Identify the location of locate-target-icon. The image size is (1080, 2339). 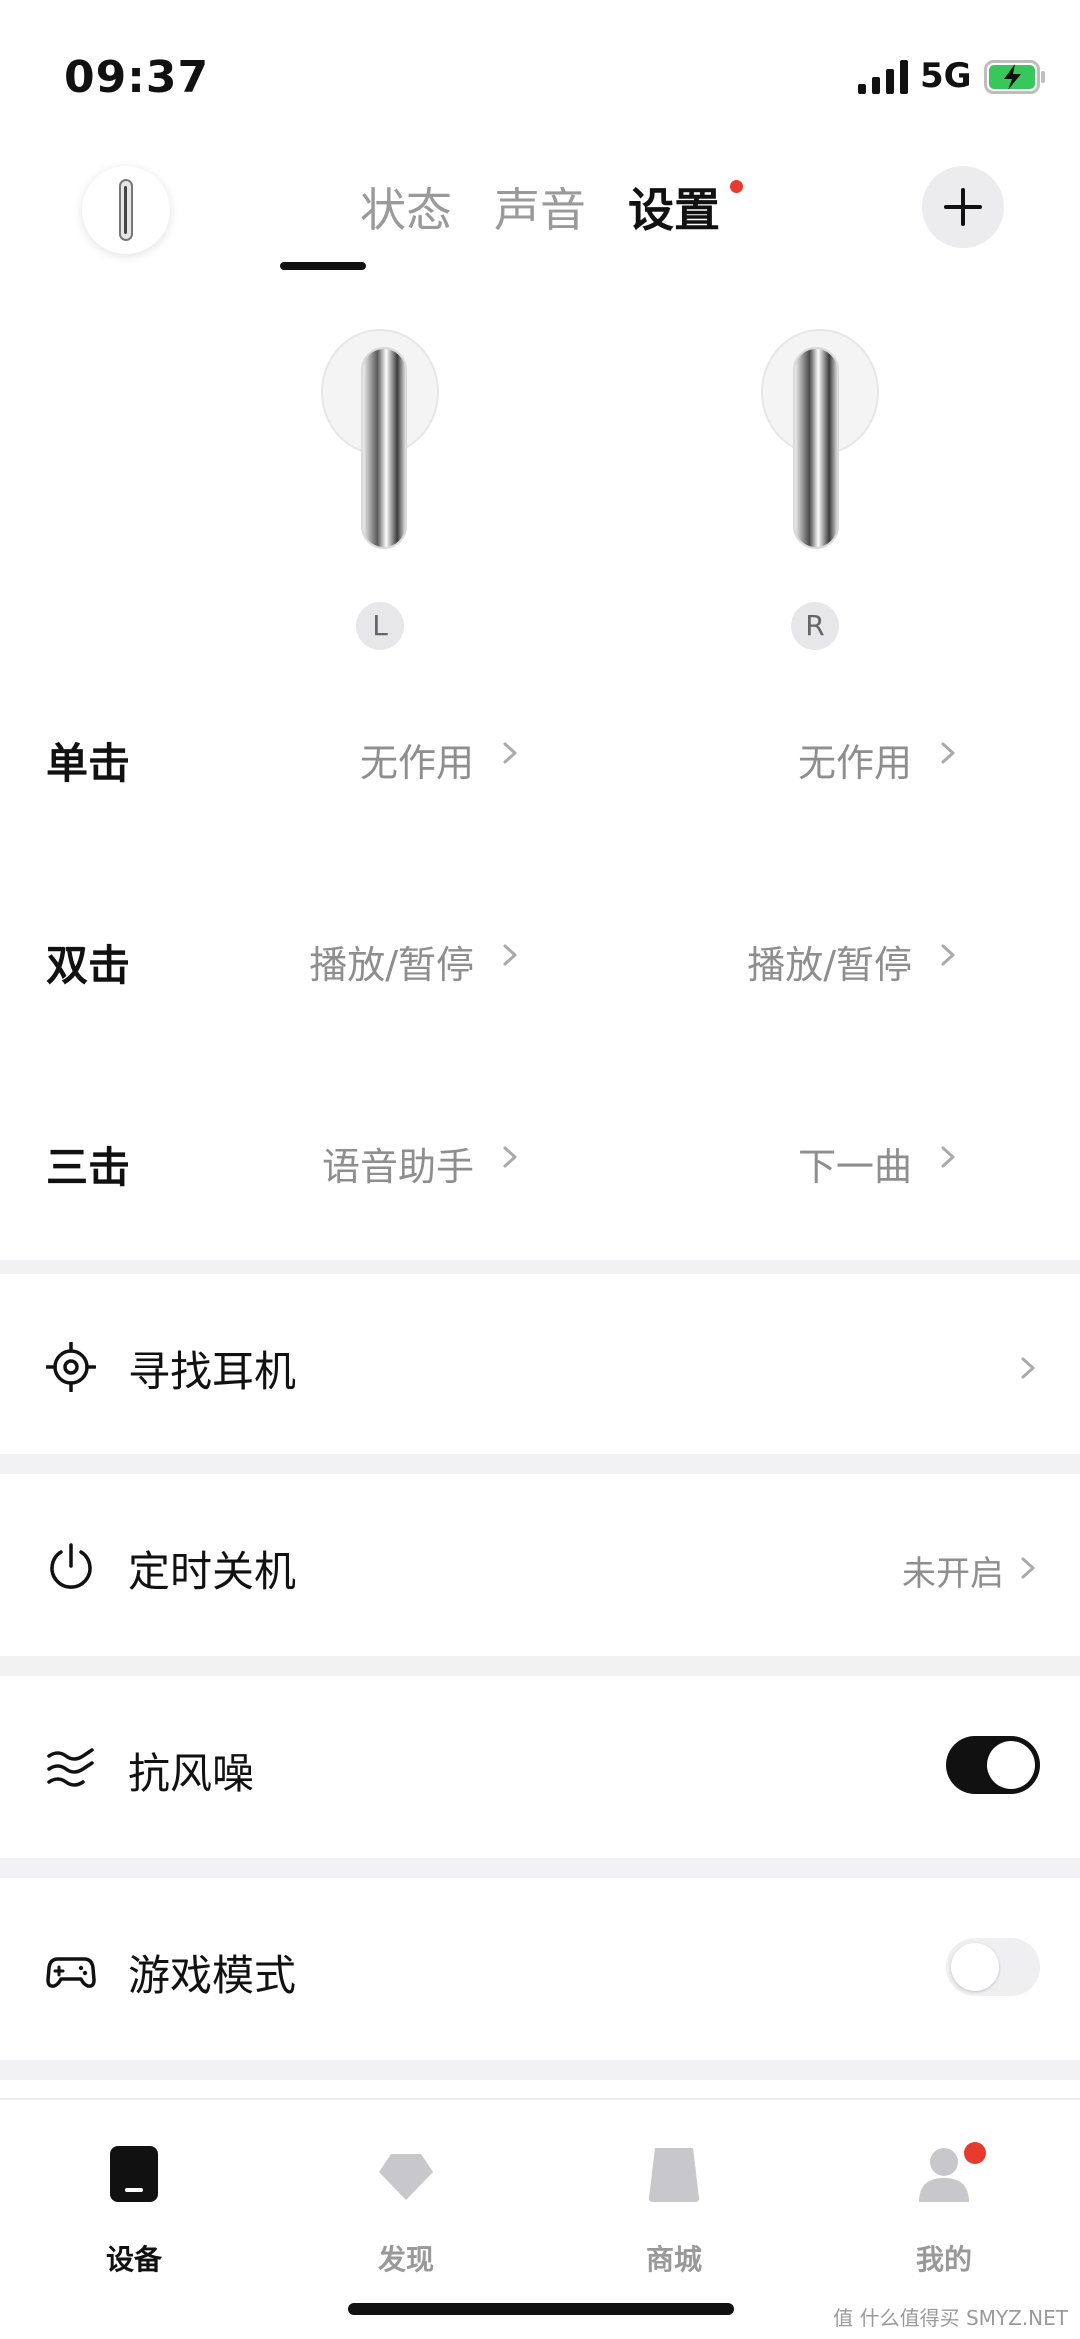
(71, 1367).